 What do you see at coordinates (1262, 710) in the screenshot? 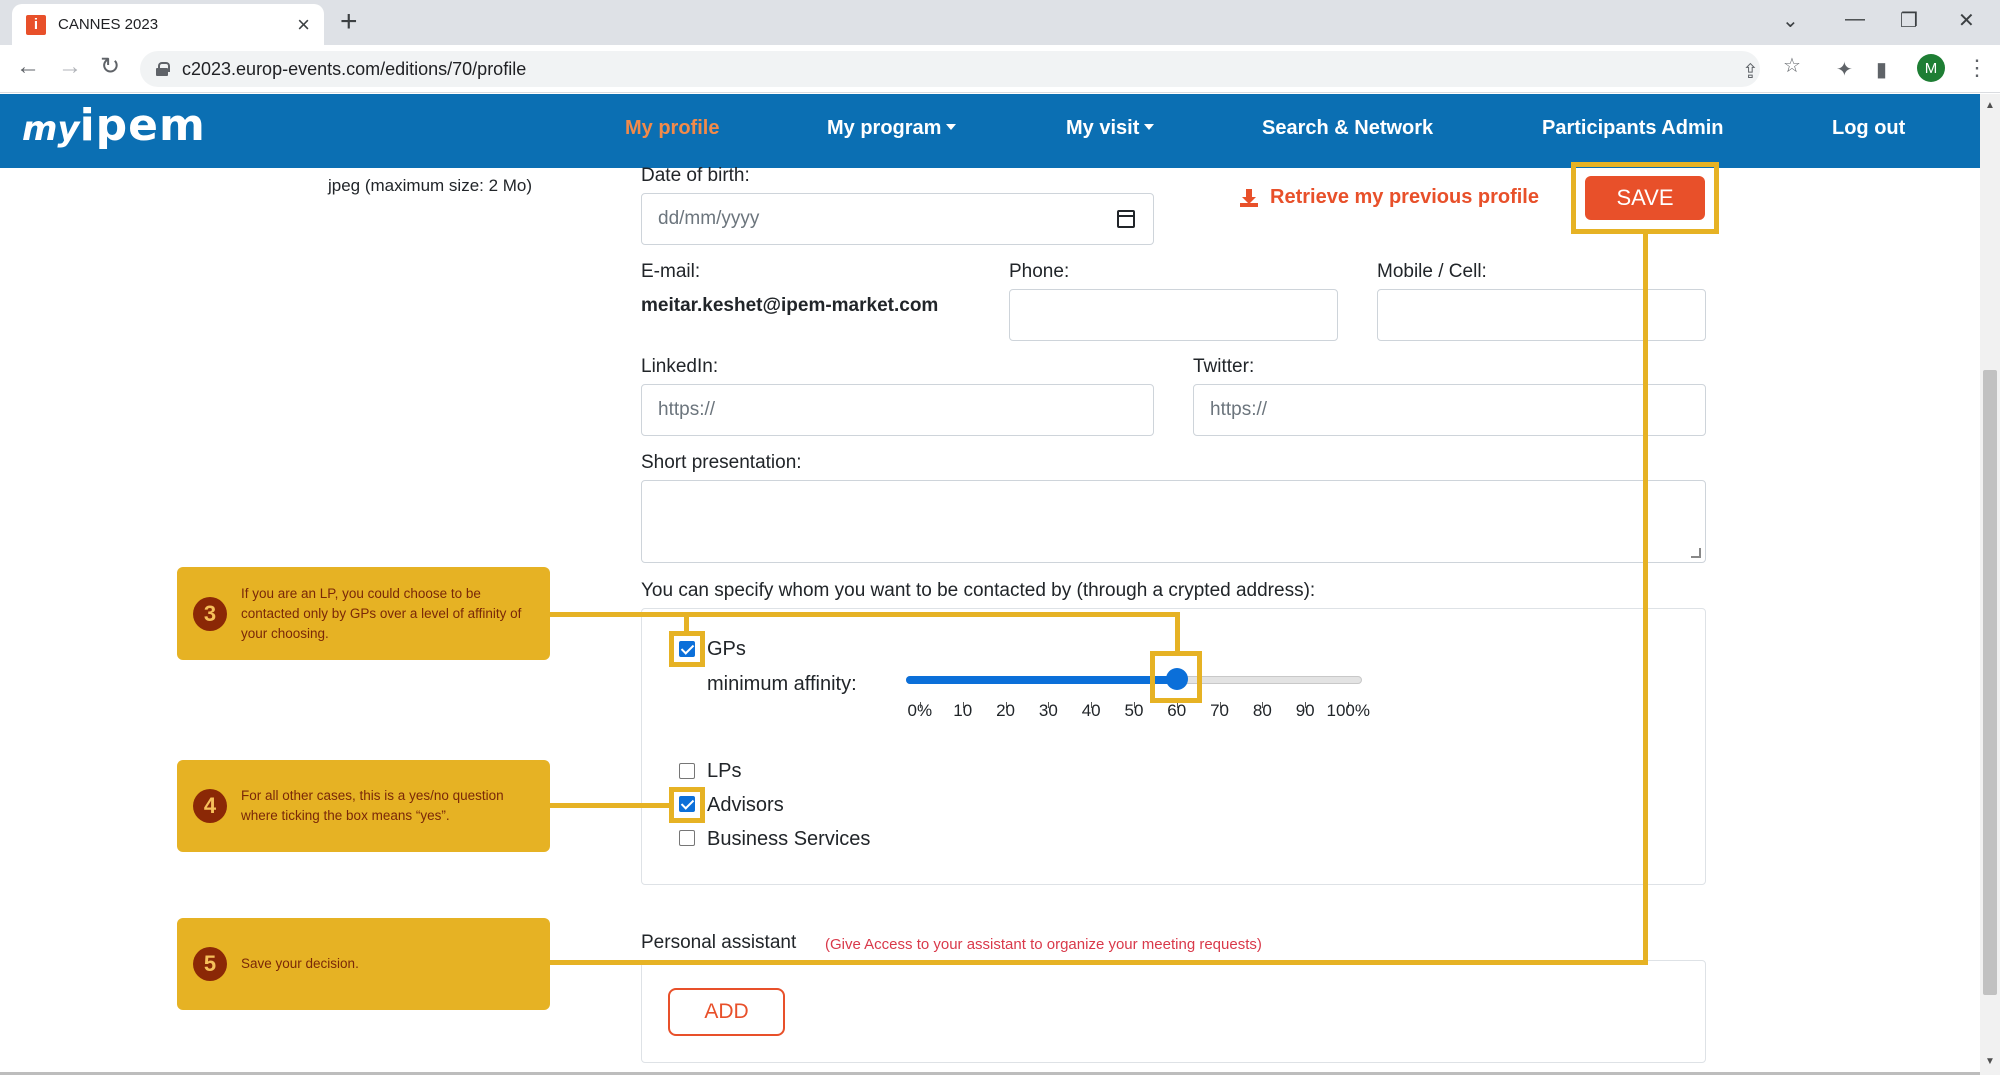
I see `slider-tick-label: 80` at bounding box center [1262, 710].